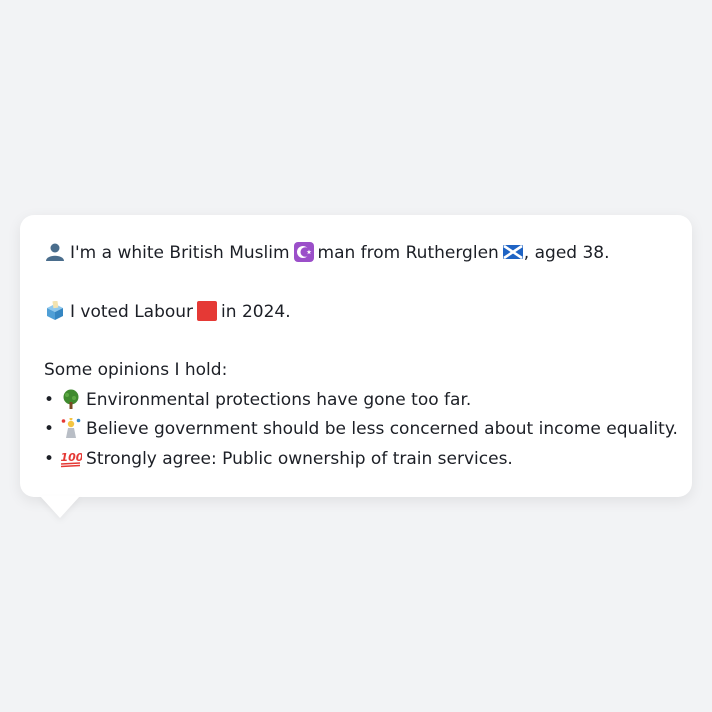 This screenshot has height=712, width=712. Describe the element at coordinates (55, 310) in the screenshot. I see `ballot-box-icon` at that location.